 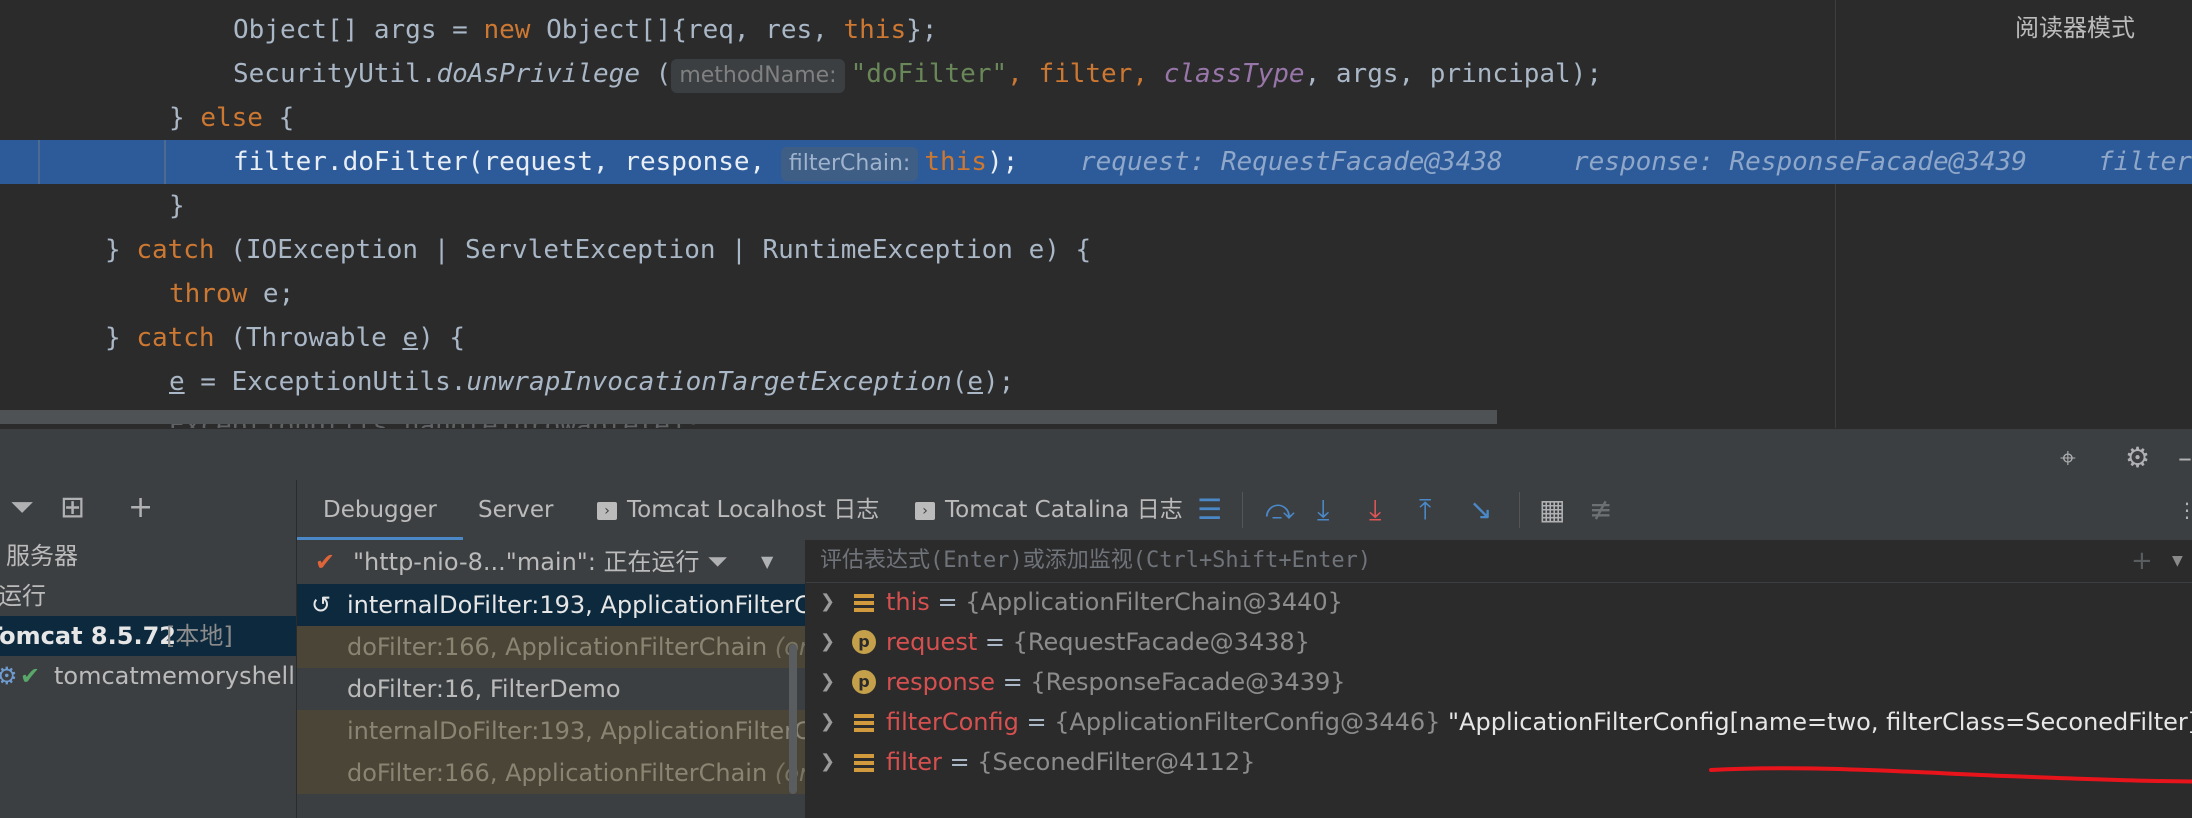 I want to click on tree-node-tomcat: Tomcat 8.5.72 [本地], so click(x=148, y=636).